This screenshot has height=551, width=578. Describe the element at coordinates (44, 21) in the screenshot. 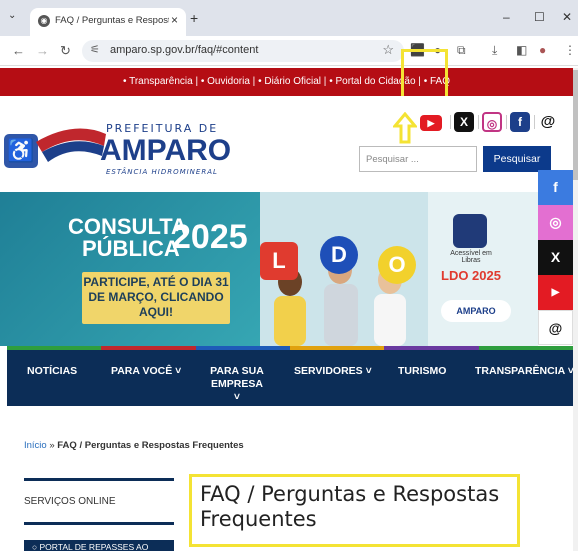

I see `site-favicon-icon: ◉` at that location.